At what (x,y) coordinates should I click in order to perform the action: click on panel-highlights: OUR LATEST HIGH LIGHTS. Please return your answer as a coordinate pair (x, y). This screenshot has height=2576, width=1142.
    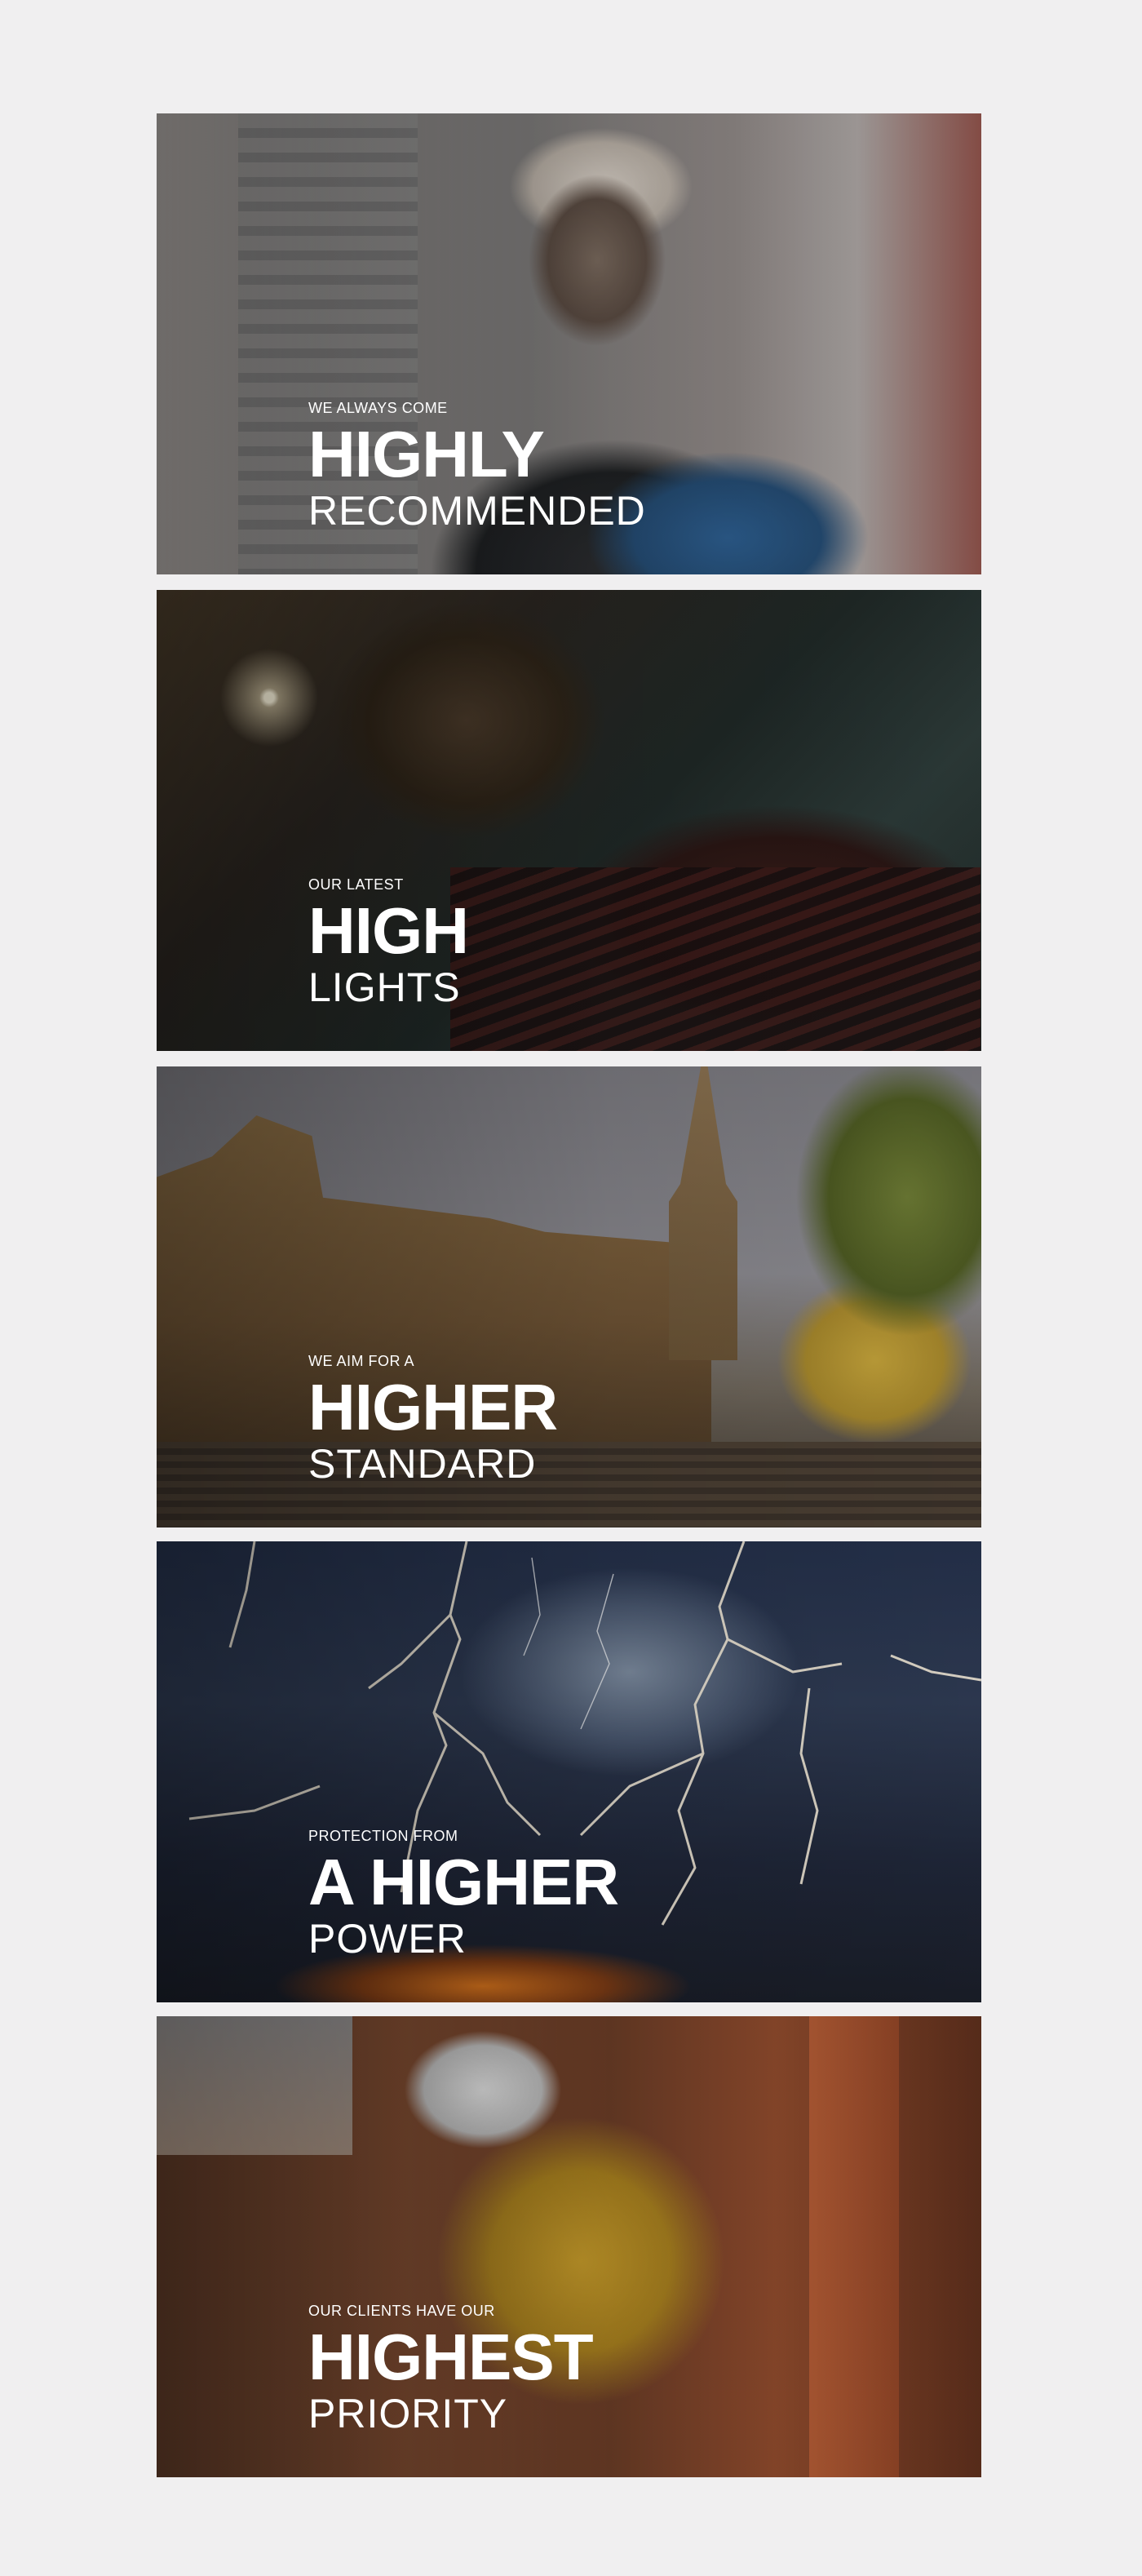
    Looking at the image, I should click on (569, 820).